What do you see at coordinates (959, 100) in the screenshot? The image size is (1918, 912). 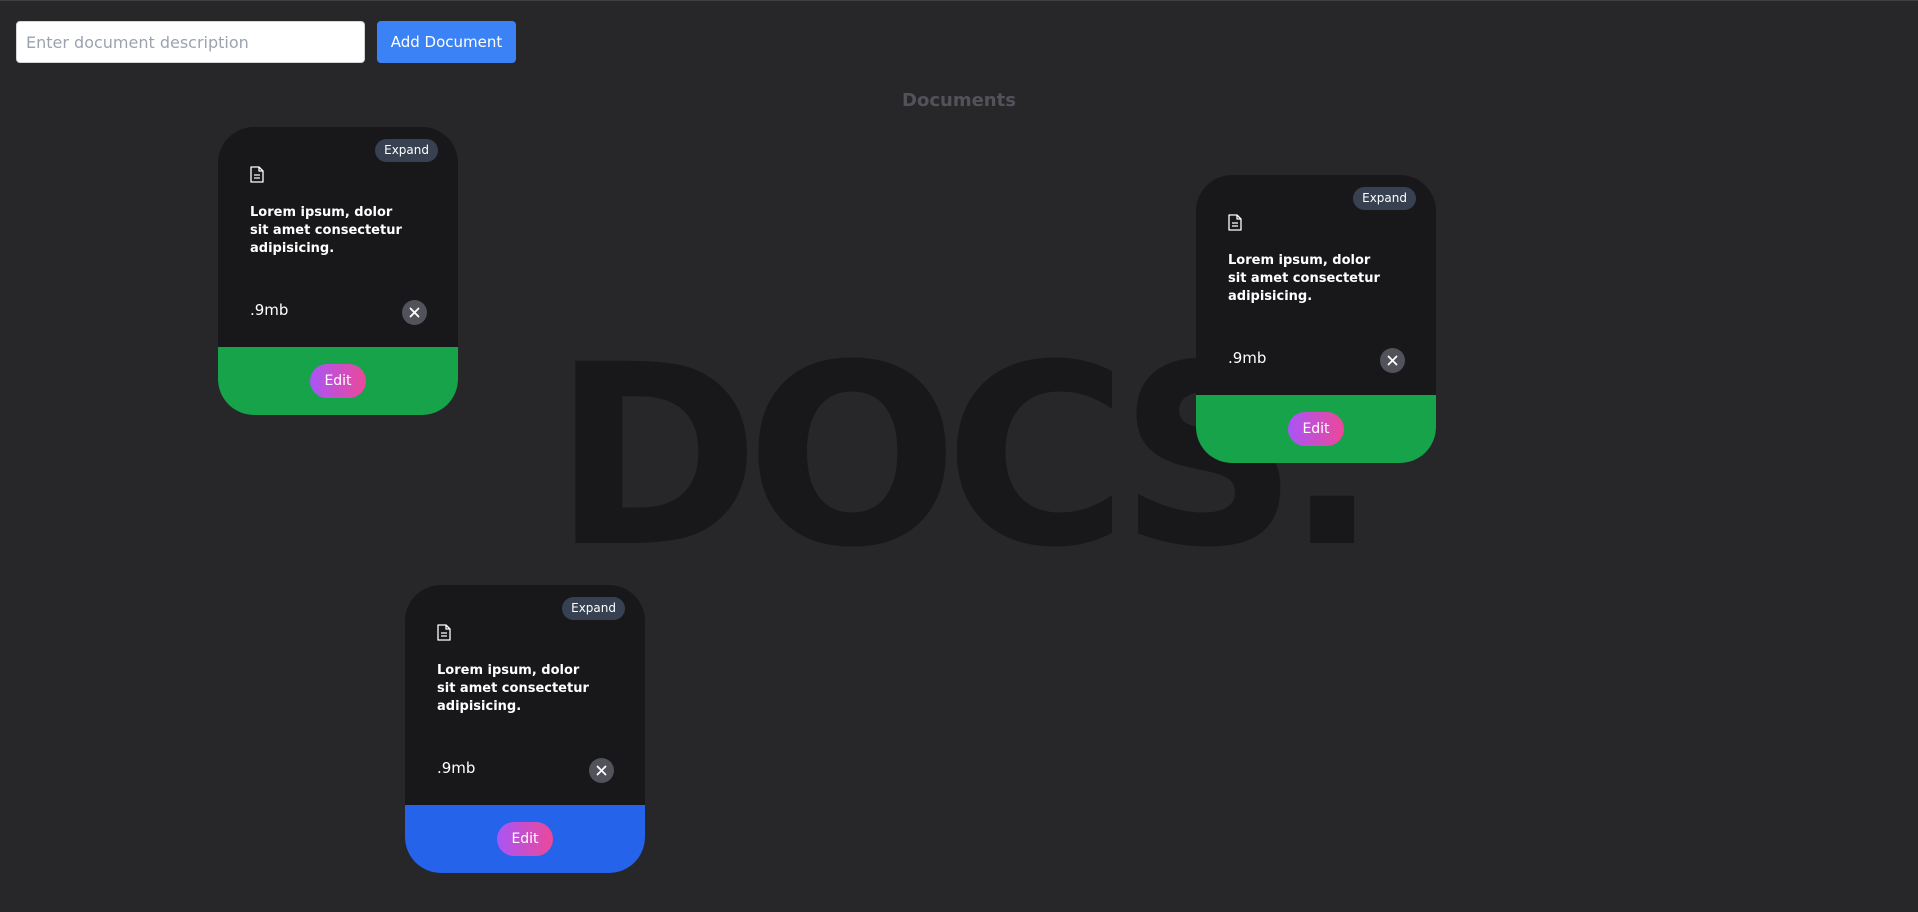 I see `section-title: Documents` at bounding box center [959, 100].